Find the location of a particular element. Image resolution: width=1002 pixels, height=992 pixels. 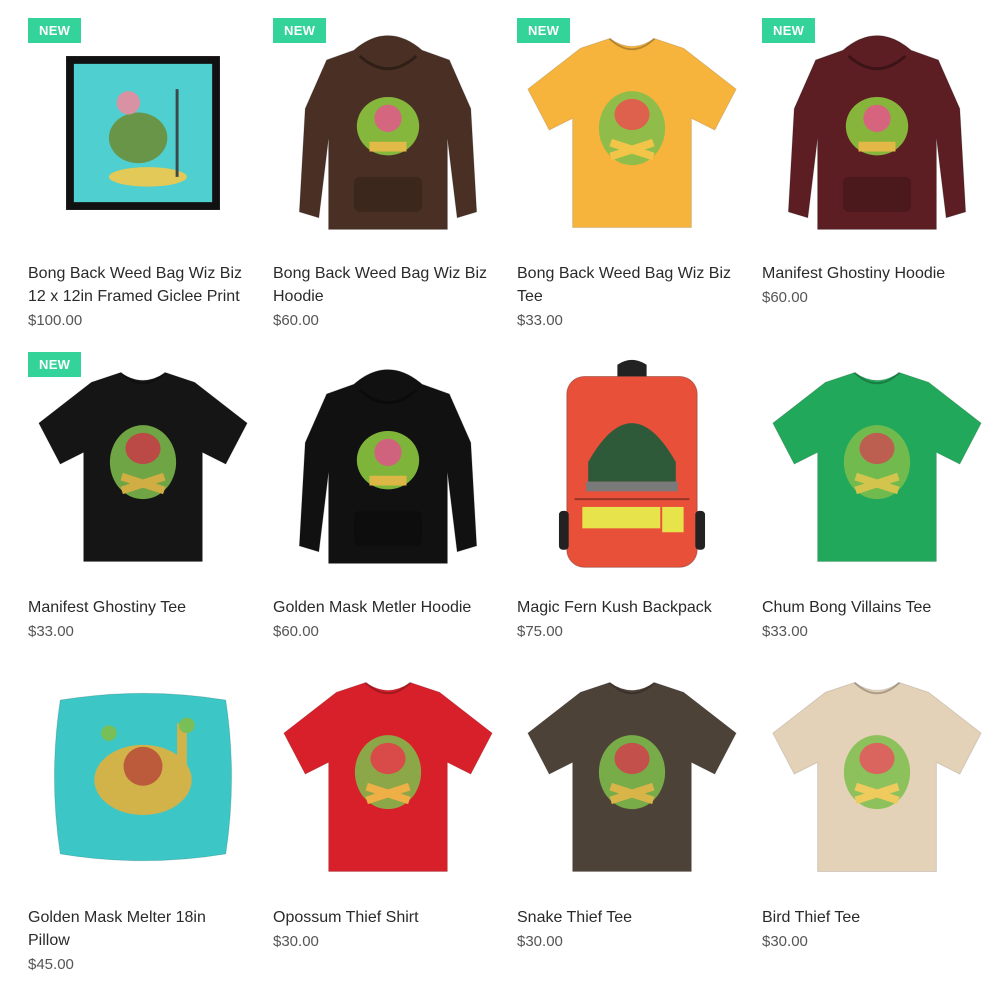

product-card: Opossum Thief Shirt $30.00 is located at coordinates (388, 806).